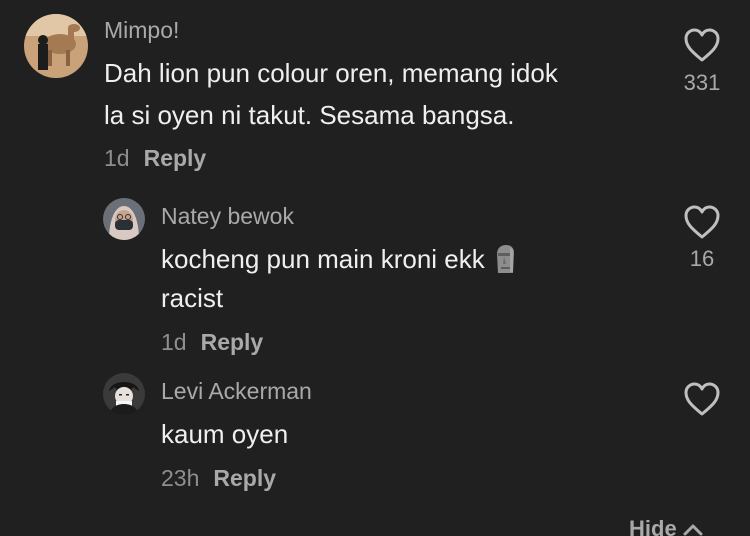 Image resolution: width=750 pixels, height=536 pixels. Describe the element at coordinates (653, 526) in the screenshot. I see `hide-label: Hide` at that location.